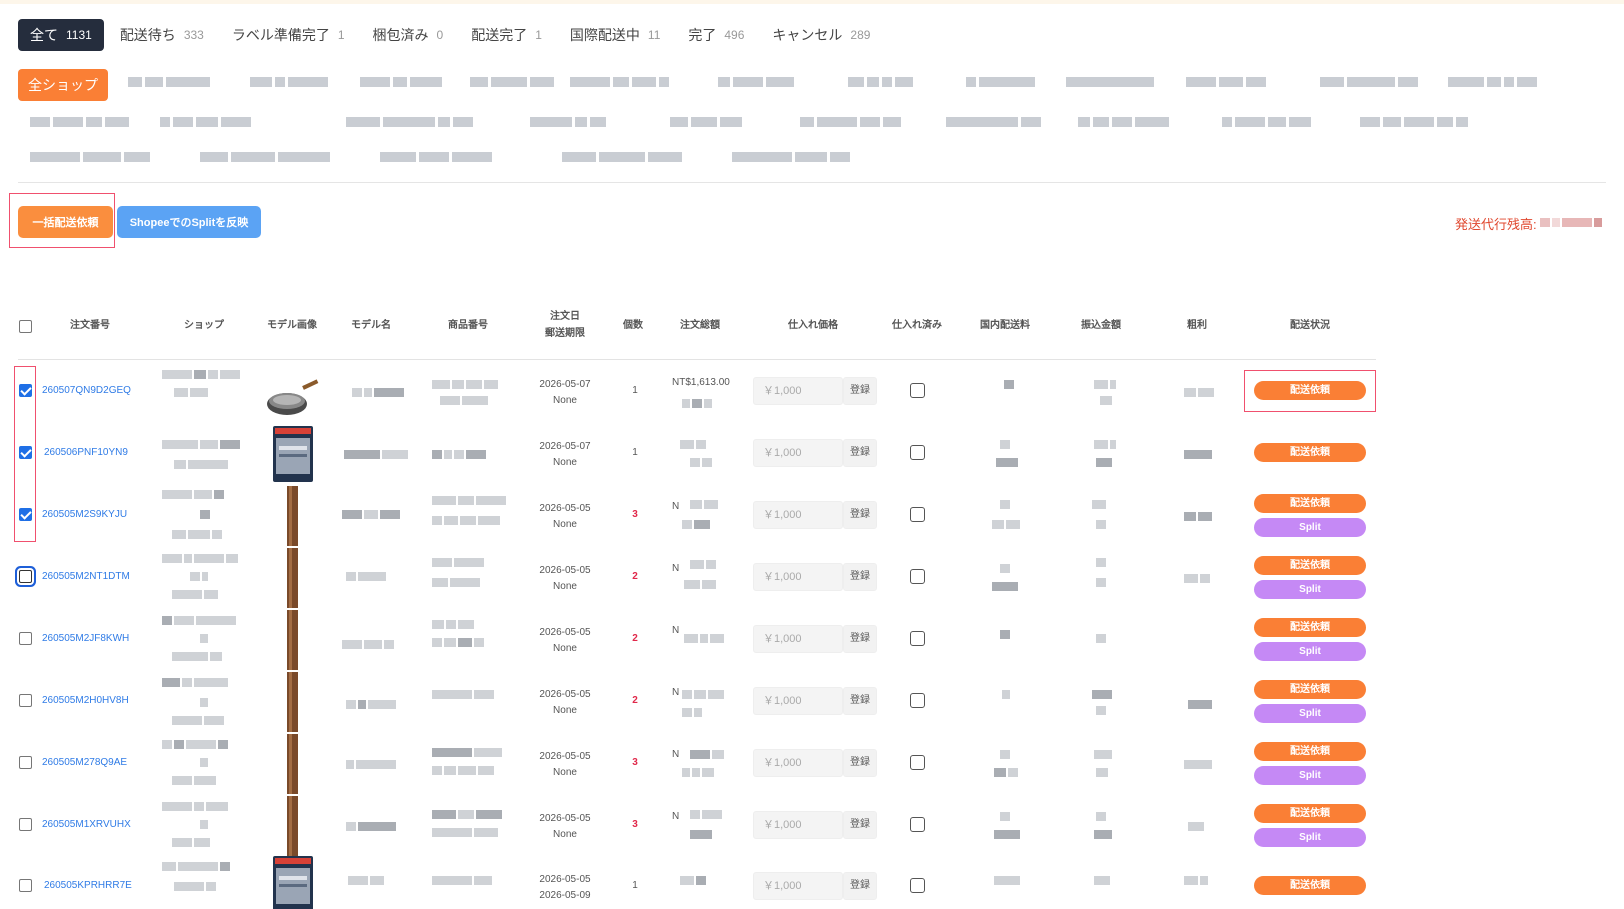 The height and width of the screenshot is (909, 1624). What do you see at coordinates (85, 638) in the screenshot?
I see `order-number-link: 260505M2JF8KWH` at bounding box center [85, 638].